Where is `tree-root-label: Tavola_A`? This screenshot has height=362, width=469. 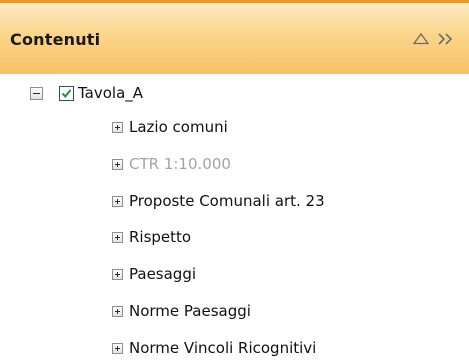 tree-root-label: Tavola_A is located at coordinates (111, 93).